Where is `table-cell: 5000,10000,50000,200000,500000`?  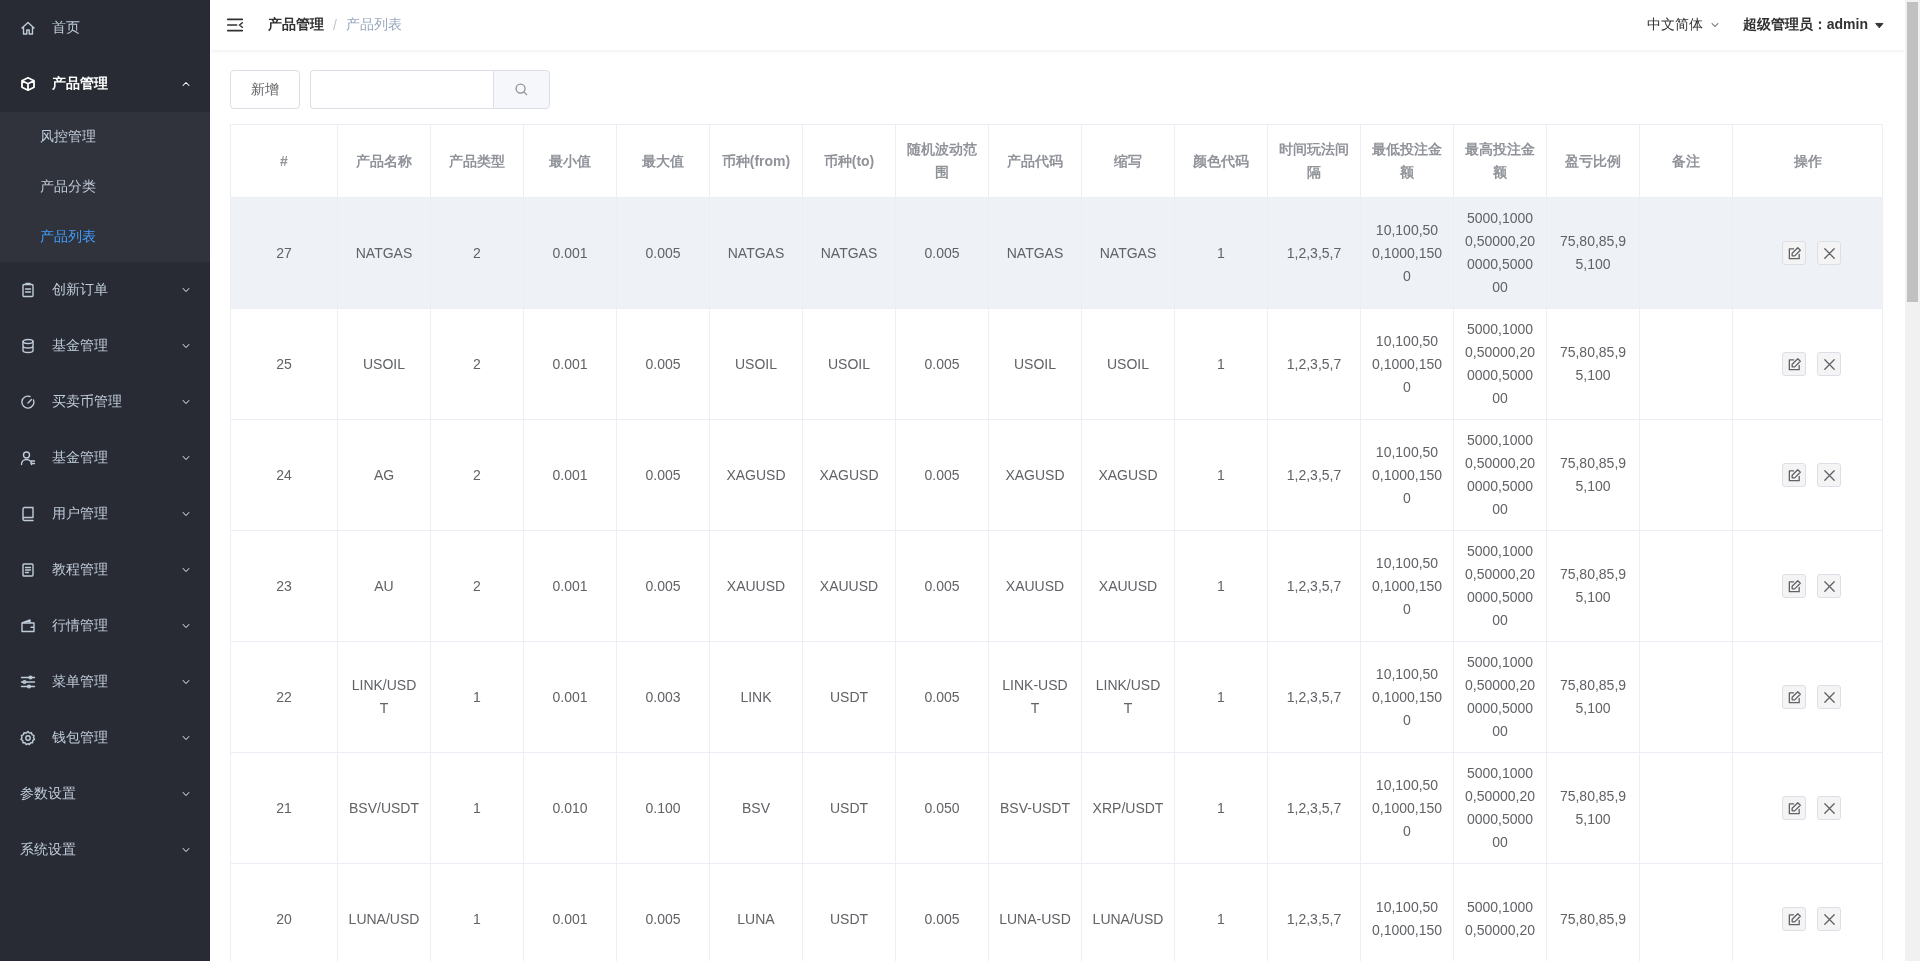
table-cell: 5000,10000,50000,200000,500000 is located at coordinates (1500, 253).